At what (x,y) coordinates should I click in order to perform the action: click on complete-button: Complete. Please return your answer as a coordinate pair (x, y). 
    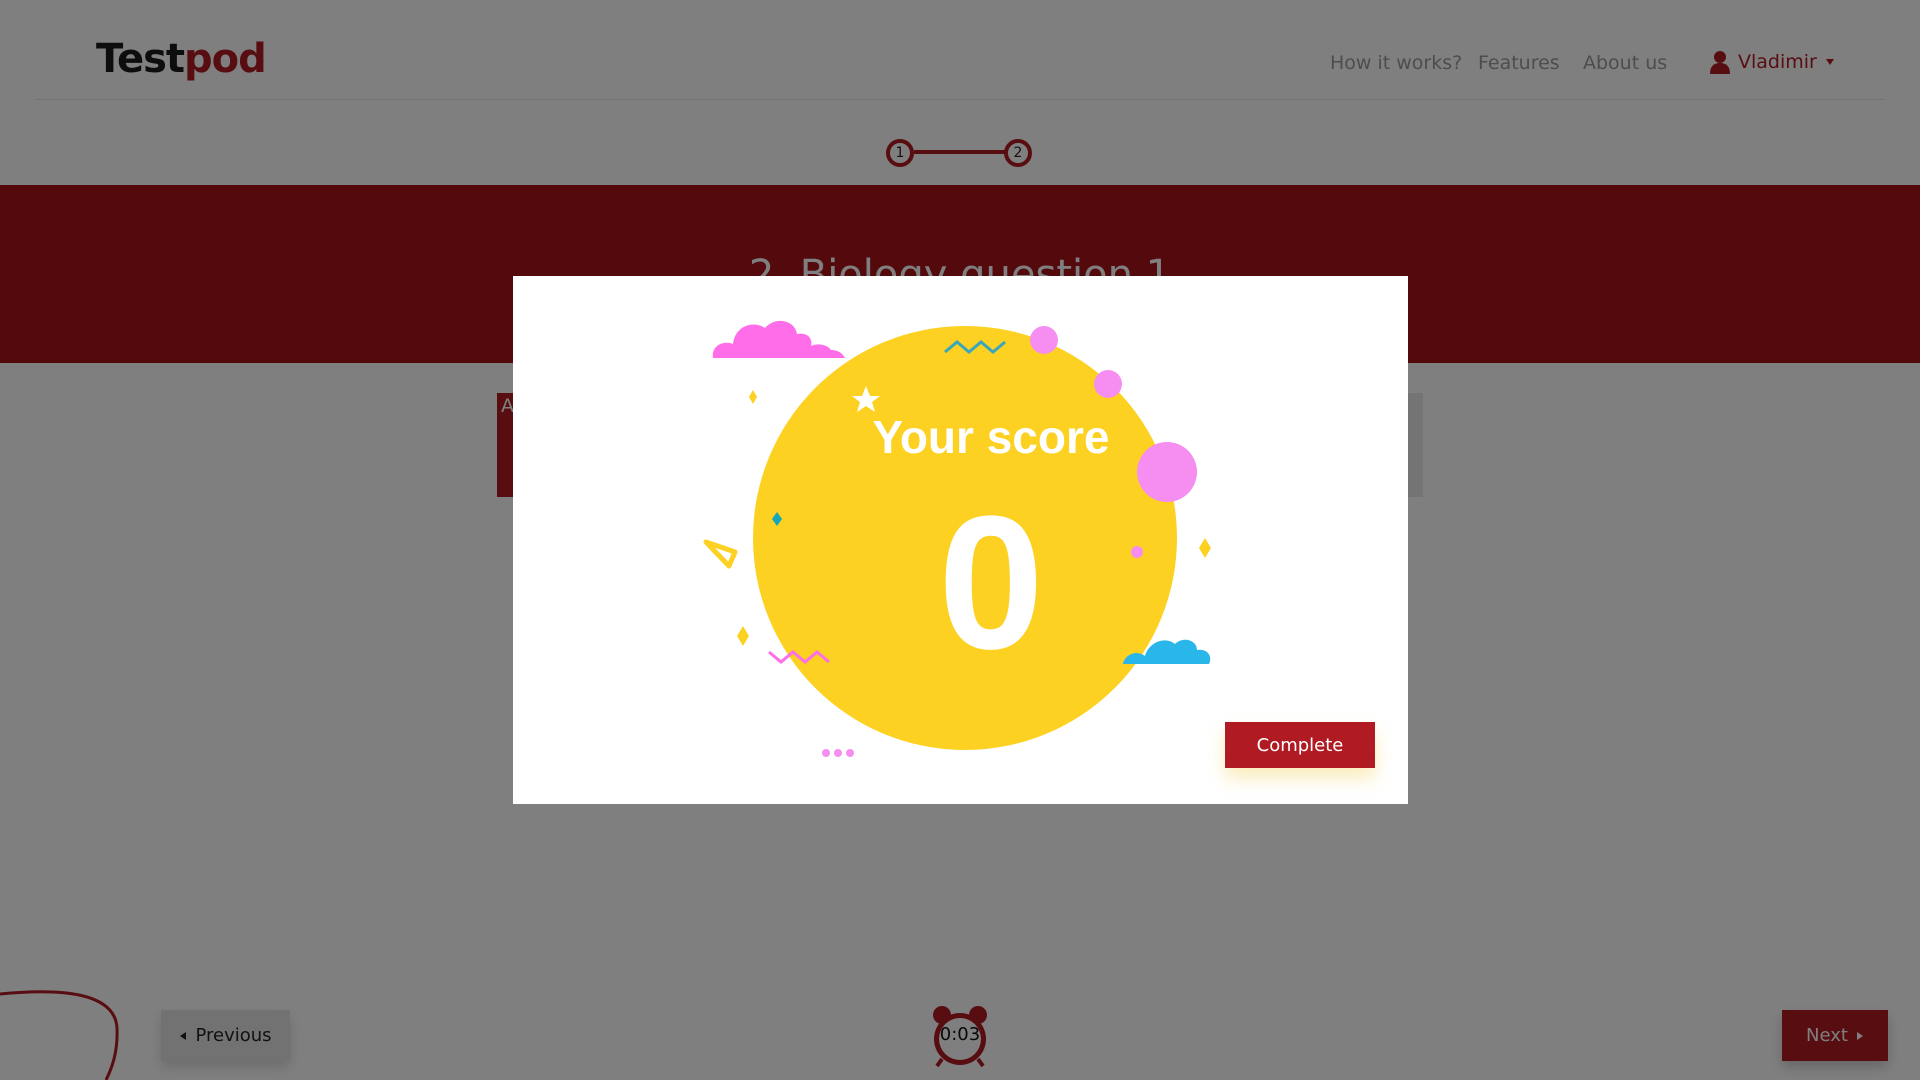
    Looking at the image, I should click on (1300, 745).